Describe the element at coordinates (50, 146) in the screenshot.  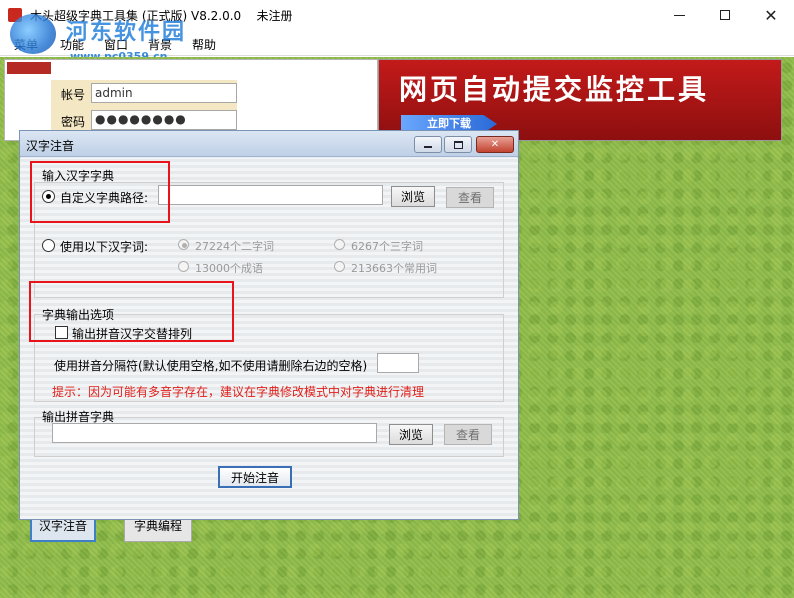
I see `dialog-title: 汉字注音` at that location.